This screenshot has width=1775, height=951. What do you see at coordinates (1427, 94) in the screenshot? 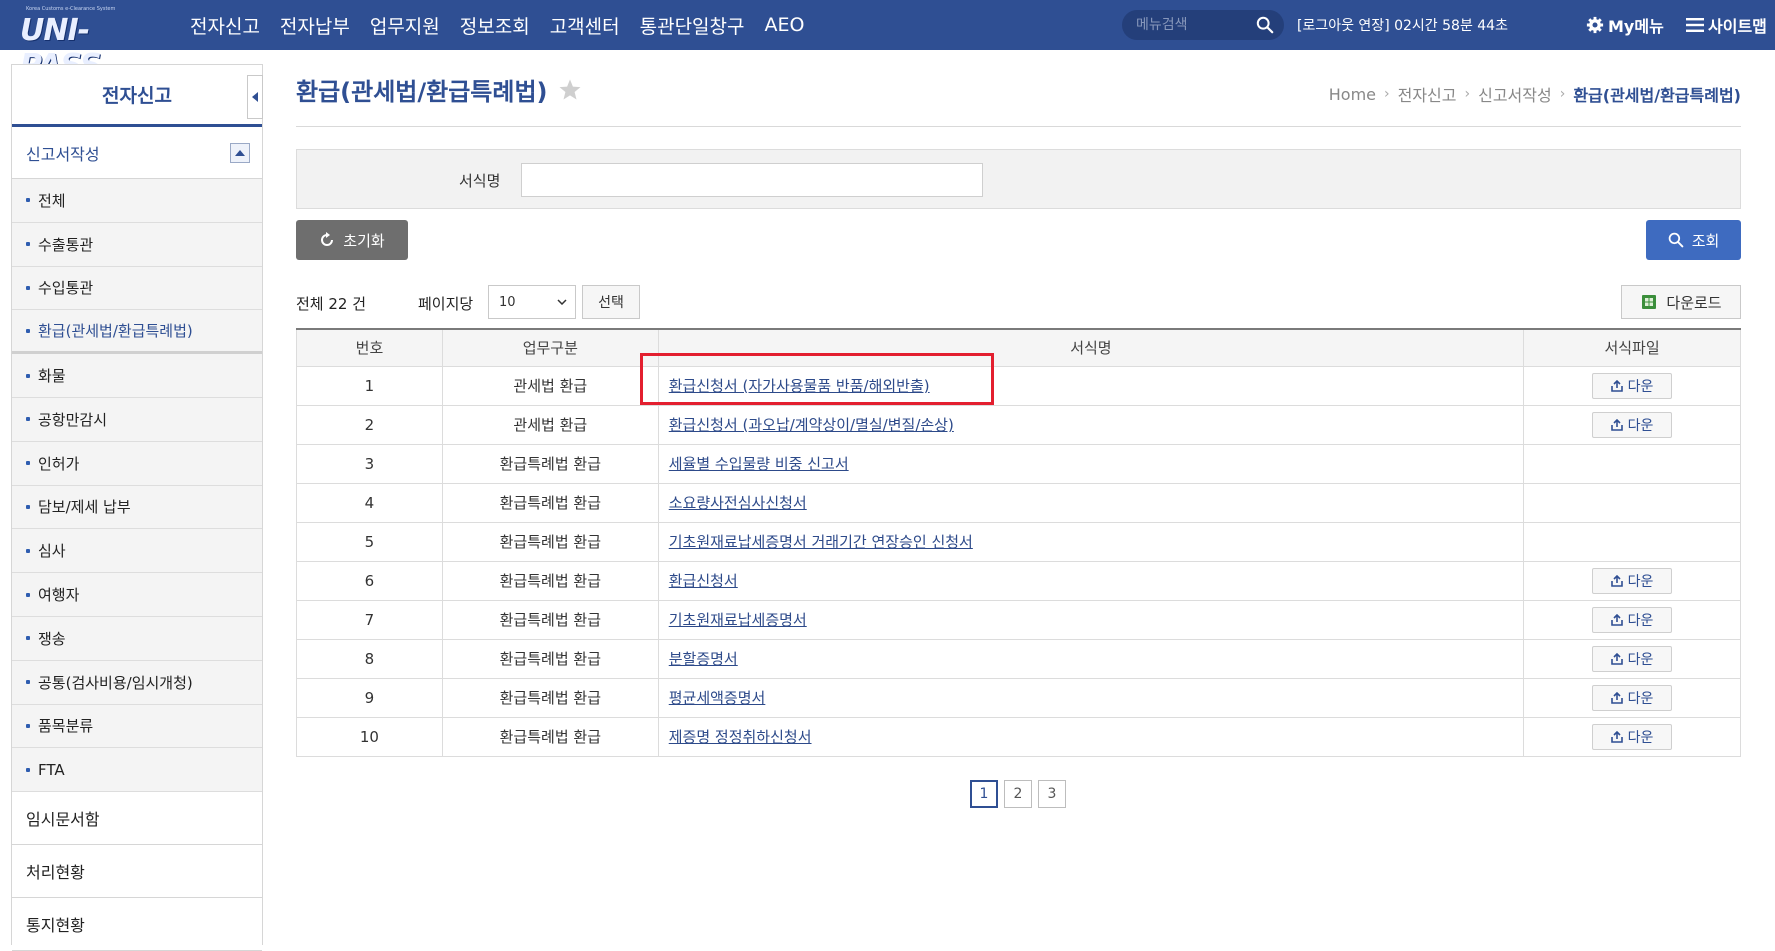
I see `breadcrumb-item: 전자신고` at bounding box center [1427, 94].